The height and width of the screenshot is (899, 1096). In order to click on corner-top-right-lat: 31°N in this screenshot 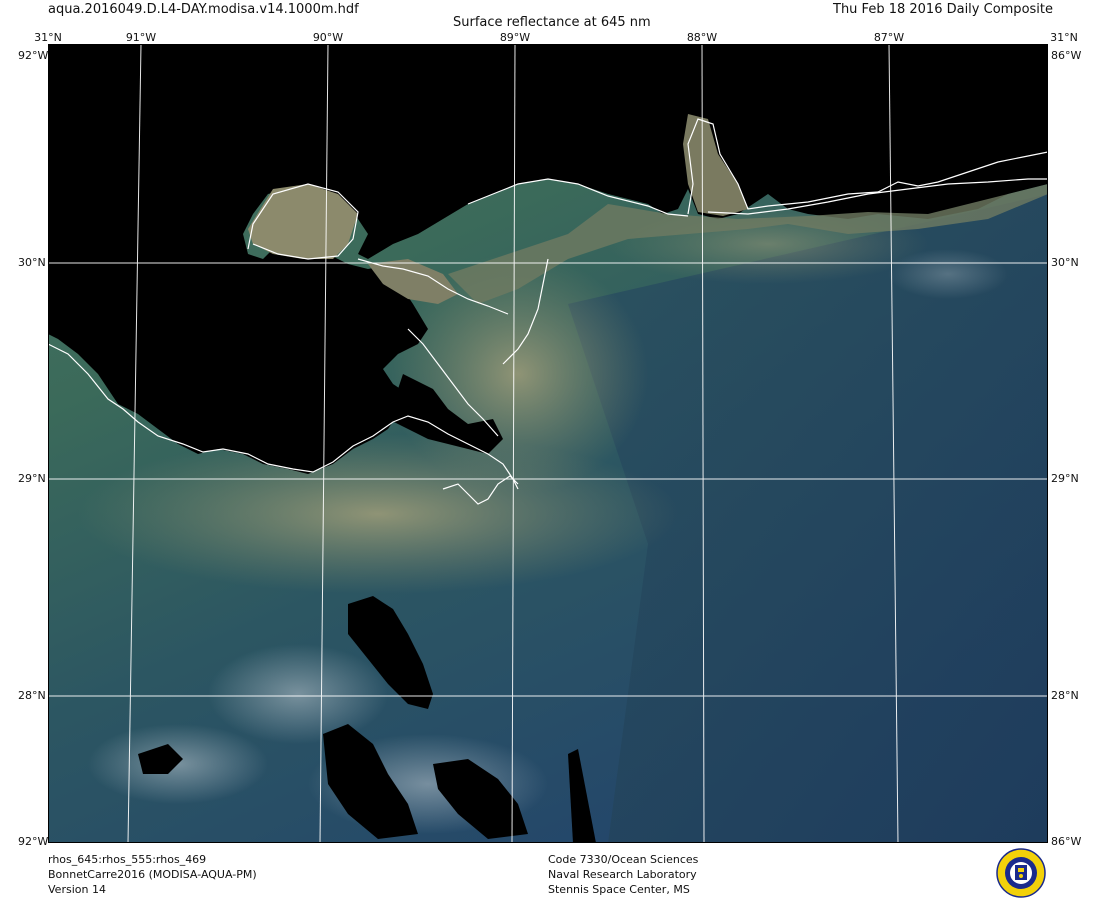, I will do `click(1064, 37)`.